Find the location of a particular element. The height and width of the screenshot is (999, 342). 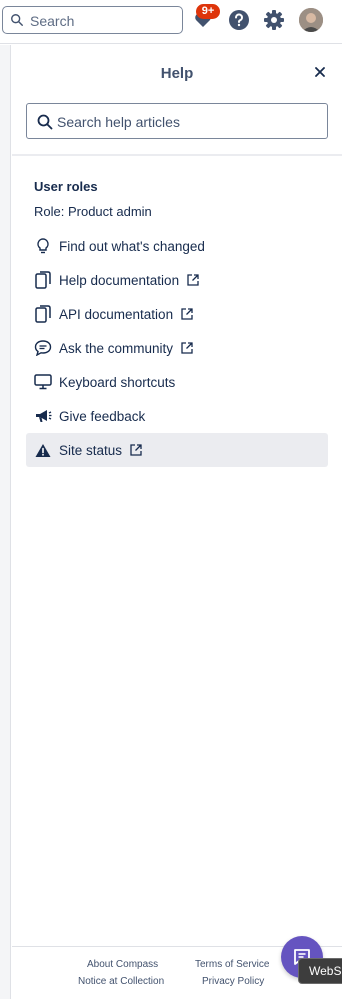

avatar-photo is located at coordinates (311, 20).